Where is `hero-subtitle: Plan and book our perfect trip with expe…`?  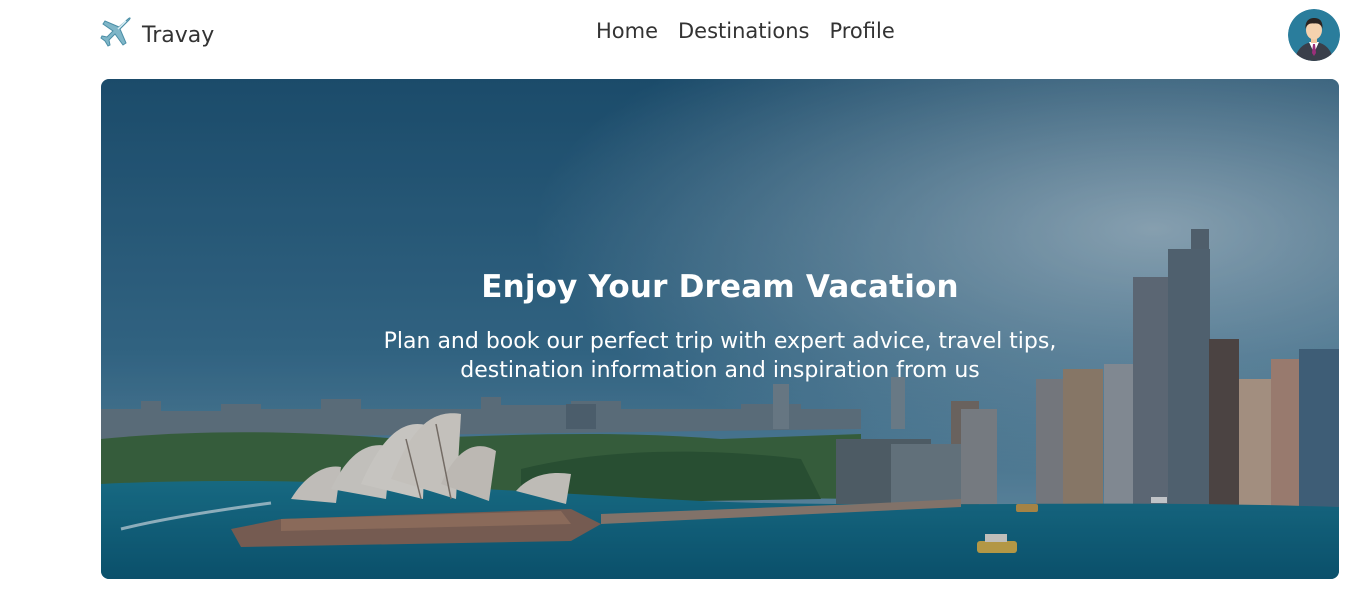 hero-subtitle: Plan and book our perfect trip with expe… is located at coordinates (720, 356).